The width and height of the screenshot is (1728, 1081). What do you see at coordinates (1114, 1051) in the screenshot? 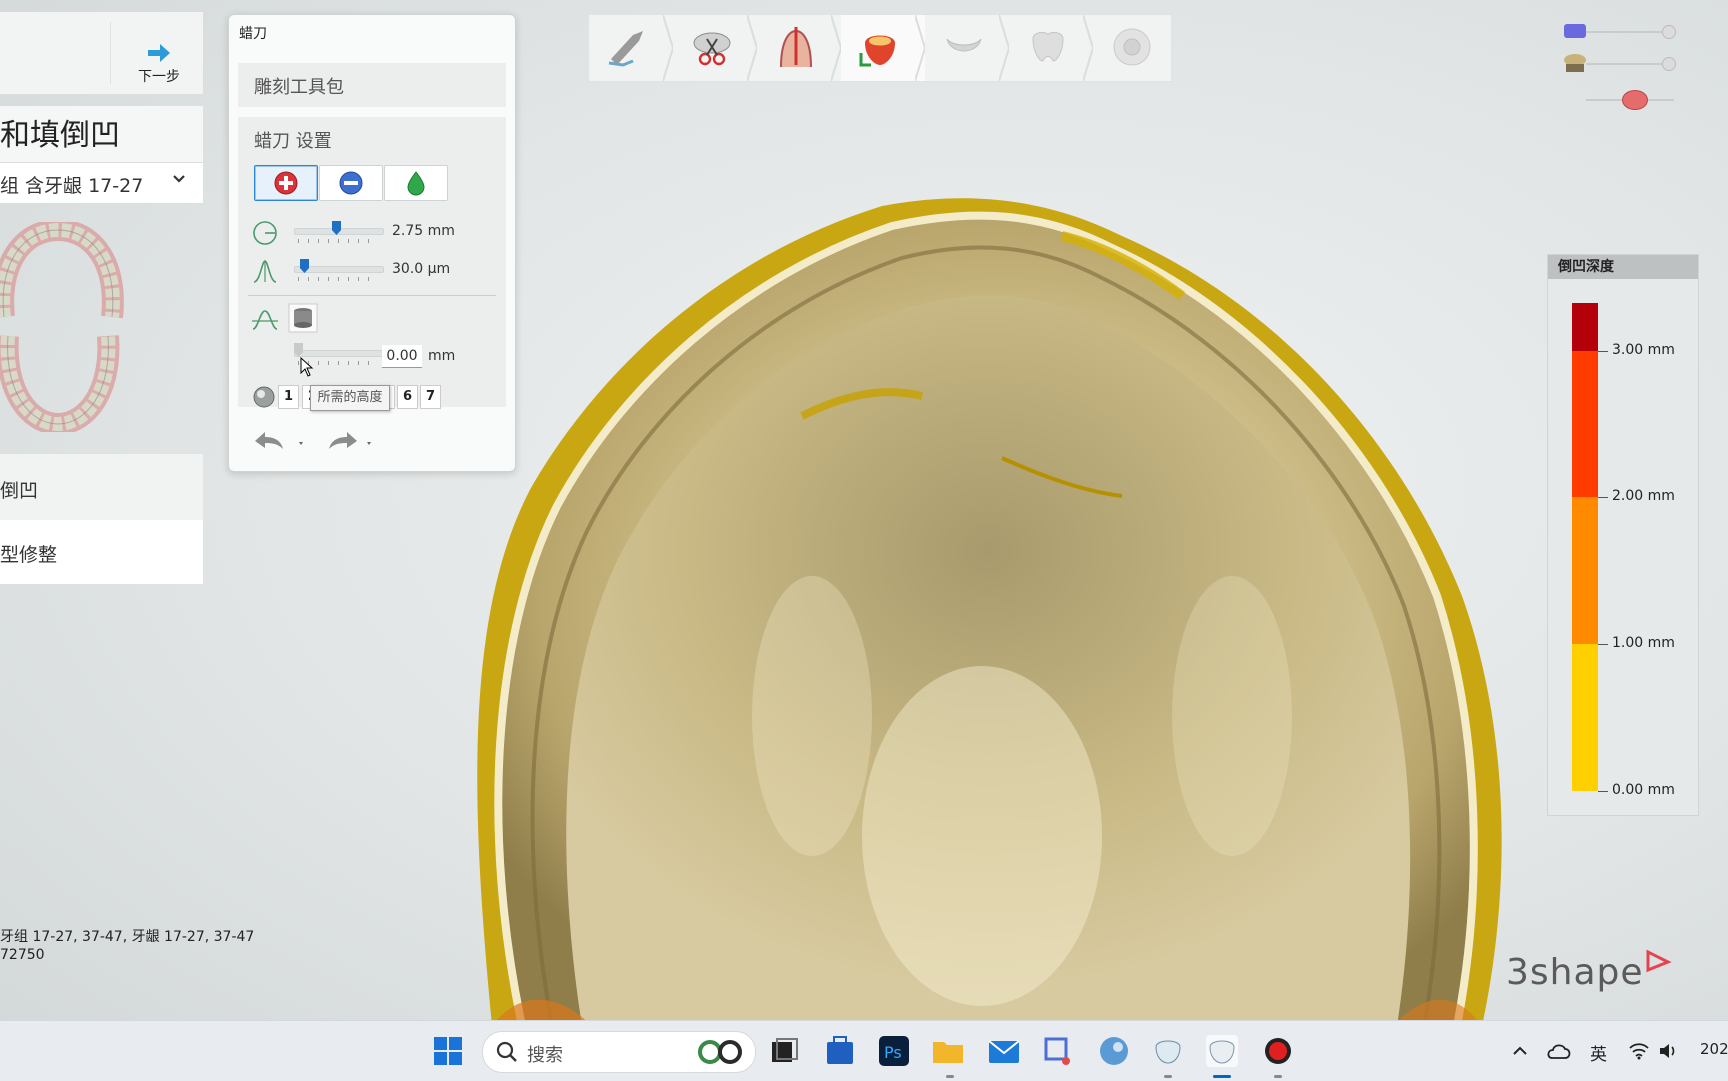
I see `app-globe-icon` at bounding box center [1114, 1051].